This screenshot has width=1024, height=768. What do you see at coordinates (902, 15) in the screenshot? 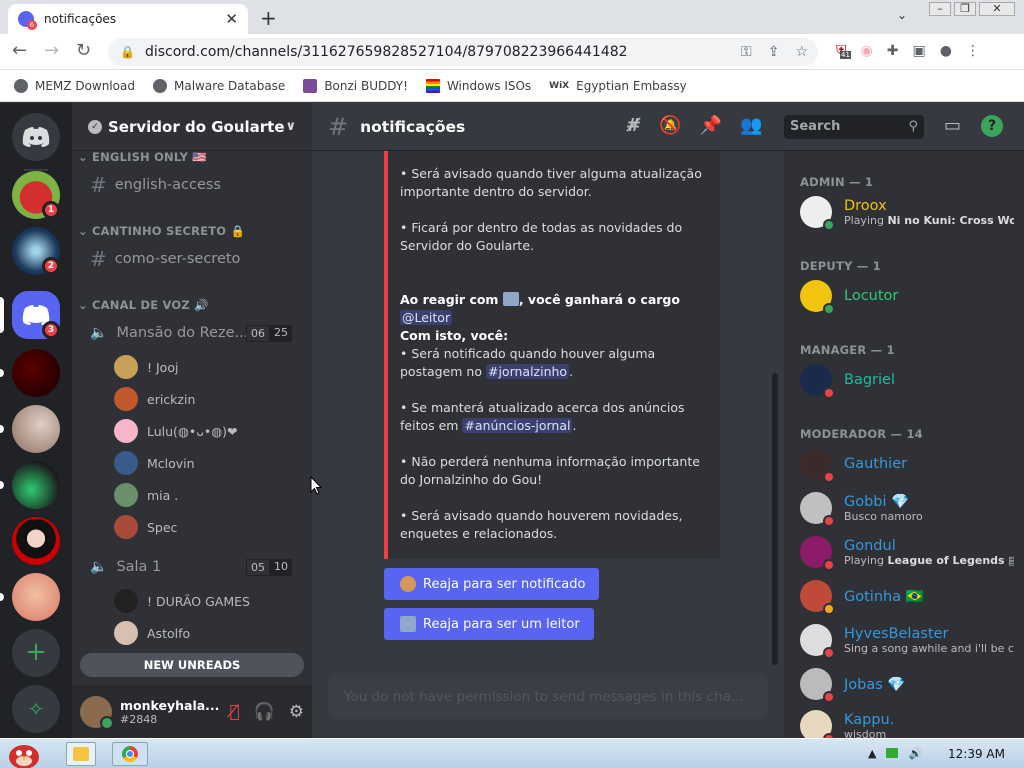
I see `chevron-down-icon: ⌄` at bounding box center [902, 15].